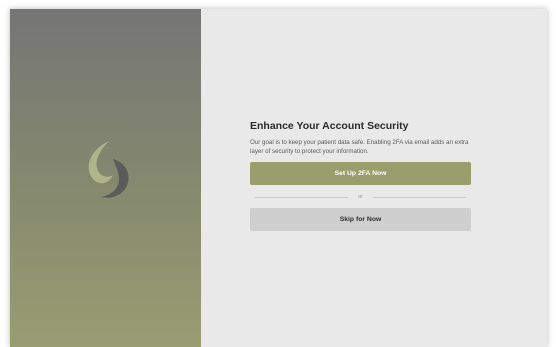 This screenshot has width=556, height=347. What do you see at coordinates (329, 126) in the screenshot?
I see `page-title: Enhance Your Account Security` at bounding box center [329, 126].